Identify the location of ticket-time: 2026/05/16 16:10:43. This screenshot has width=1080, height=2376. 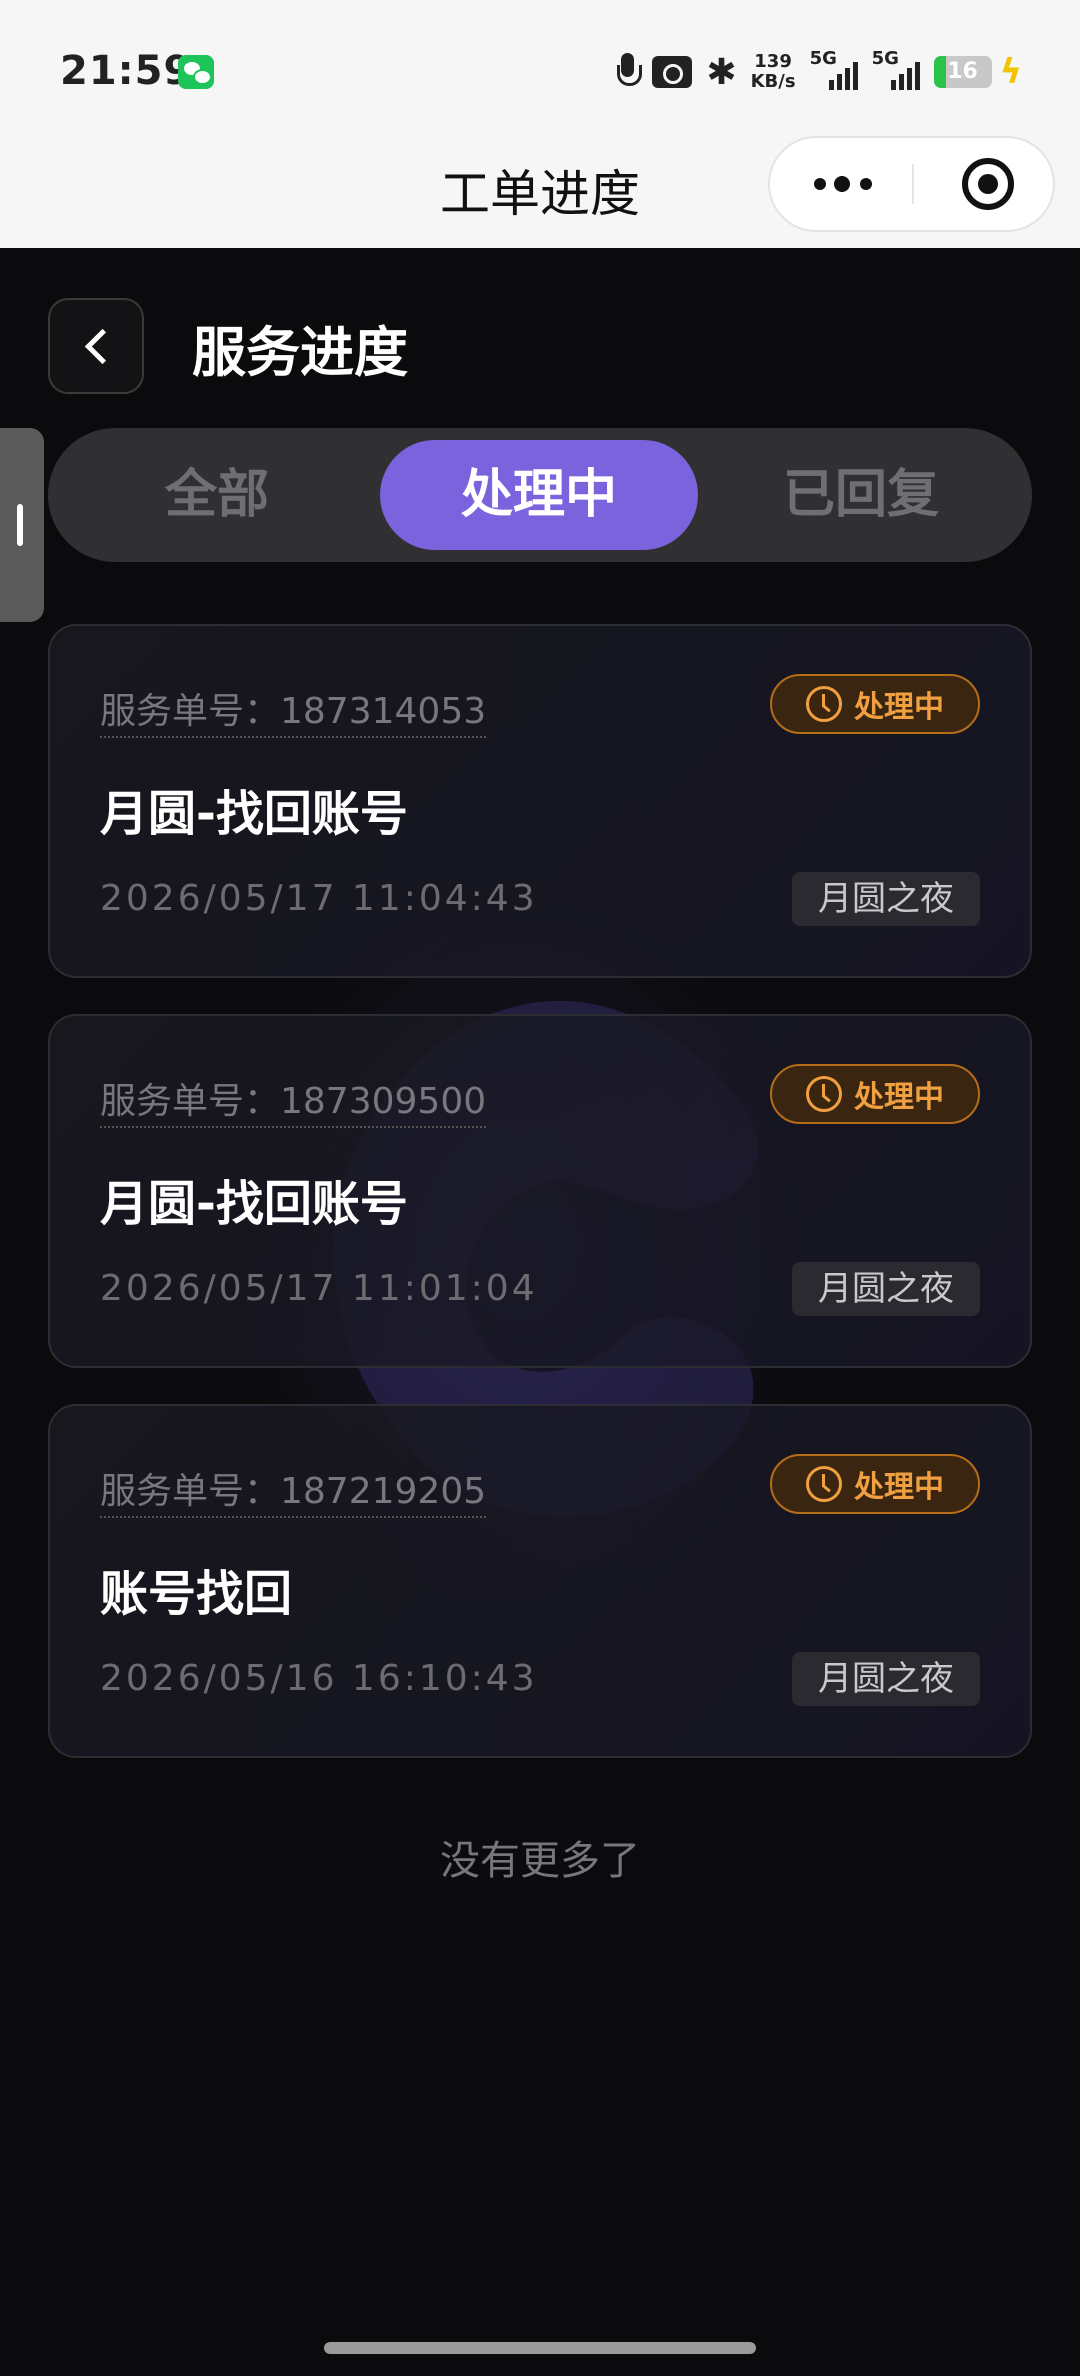
(319, 1678).